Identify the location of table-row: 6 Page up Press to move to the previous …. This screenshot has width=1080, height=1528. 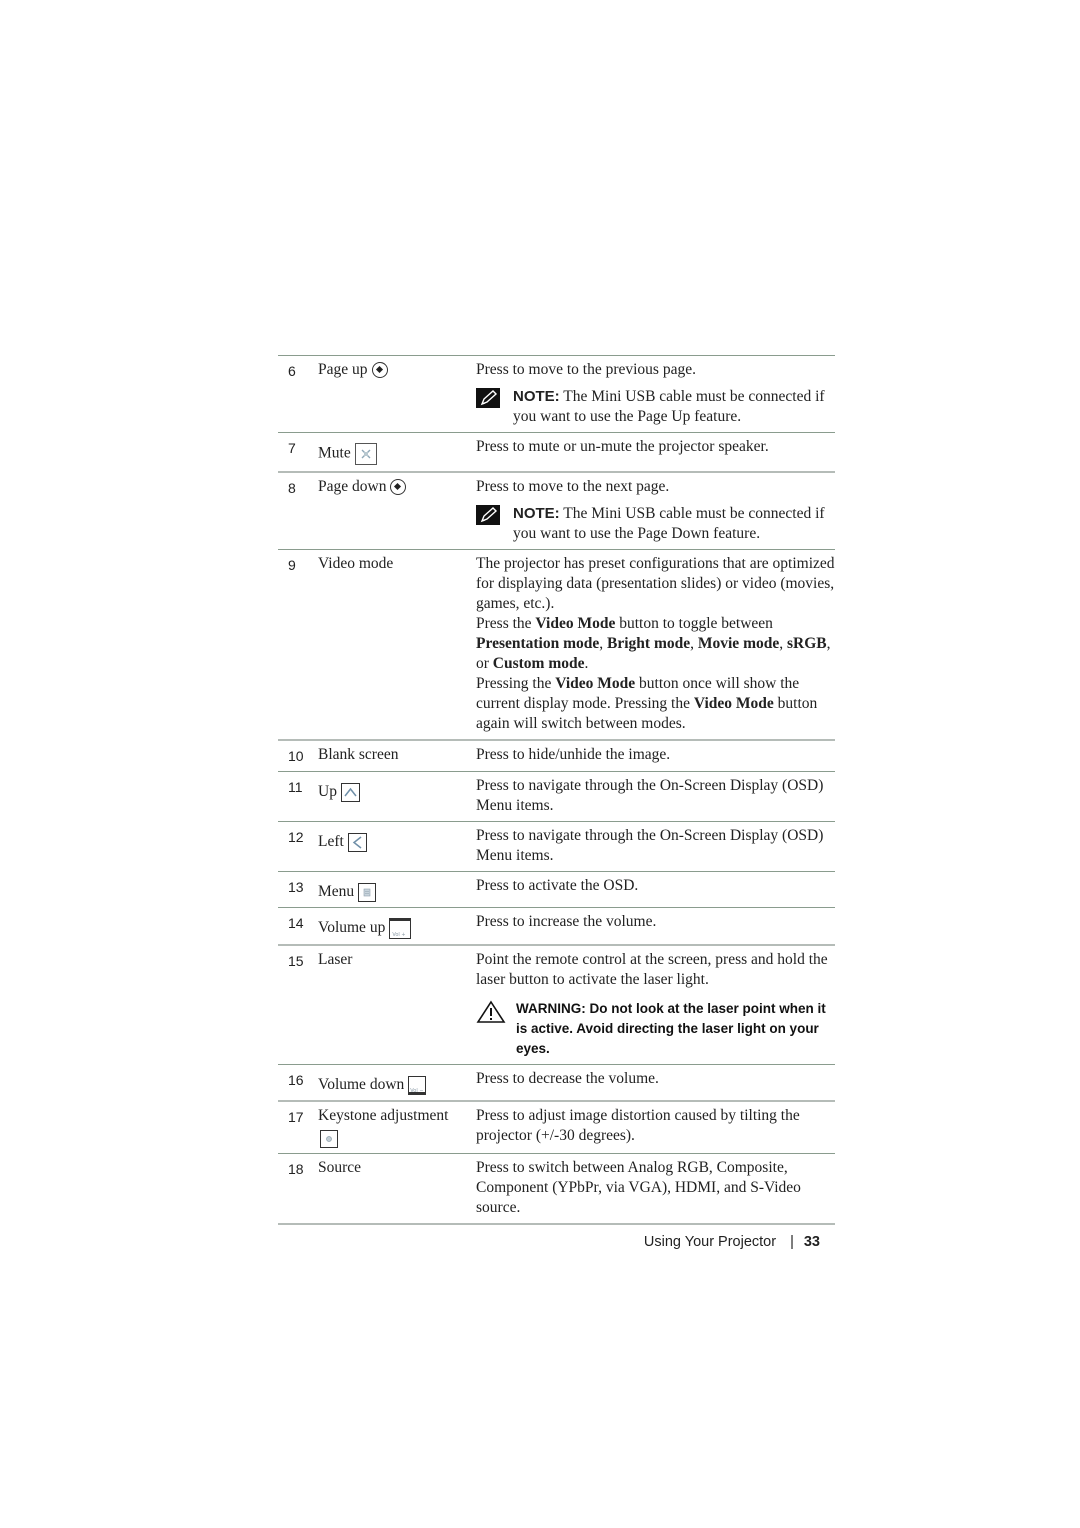
(556, 394).